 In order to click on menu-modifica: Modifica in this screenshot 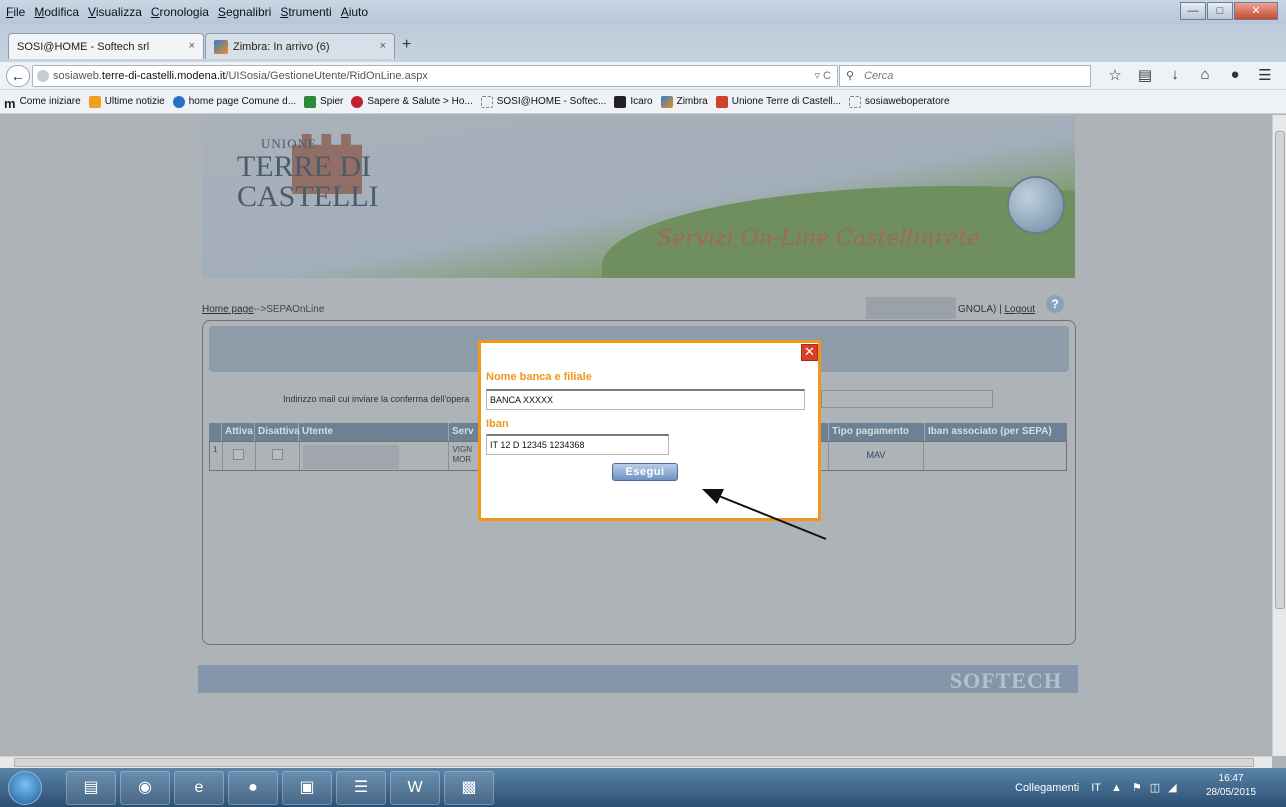, I will do `click(56, 12)`.